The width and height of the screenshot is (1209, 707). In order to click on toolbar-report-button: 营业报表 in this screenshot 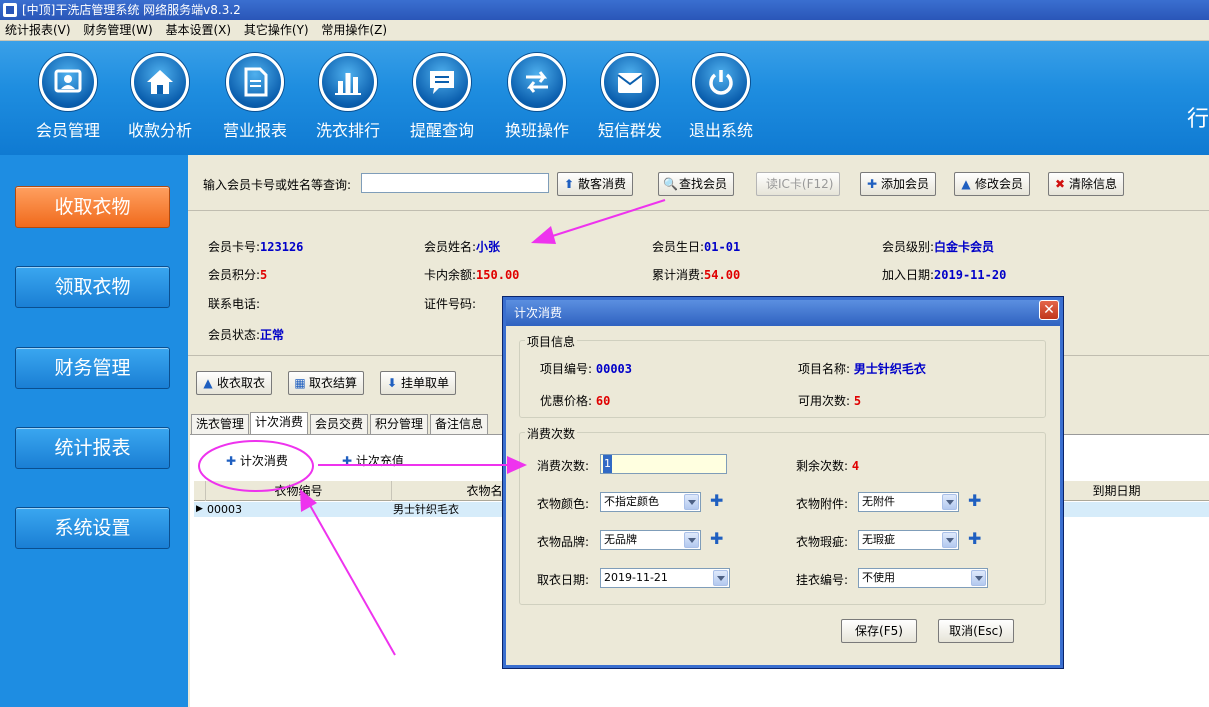, I will do `click(255, 97)`.